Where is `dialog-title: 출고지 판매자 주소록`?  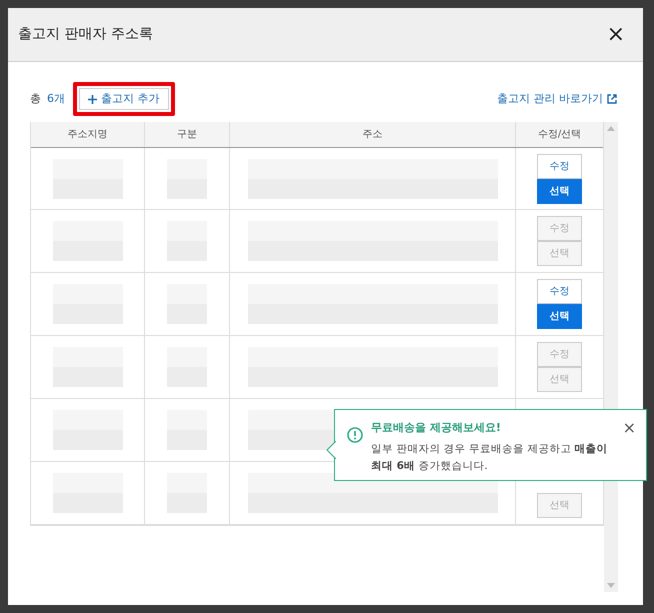 dialog-title: 출고지 판매자 주소록 is located at coordinates (85, 34).